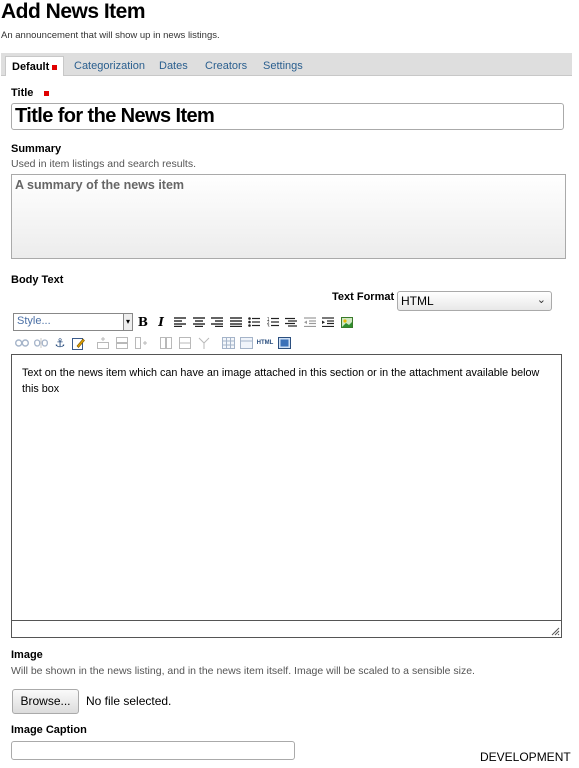 This screenshot has height=768, width=579. What do you see at coordinates (363, 297) in the screenshot?
I see `text-format-label: Text Format` at bounding box center [363, 297].